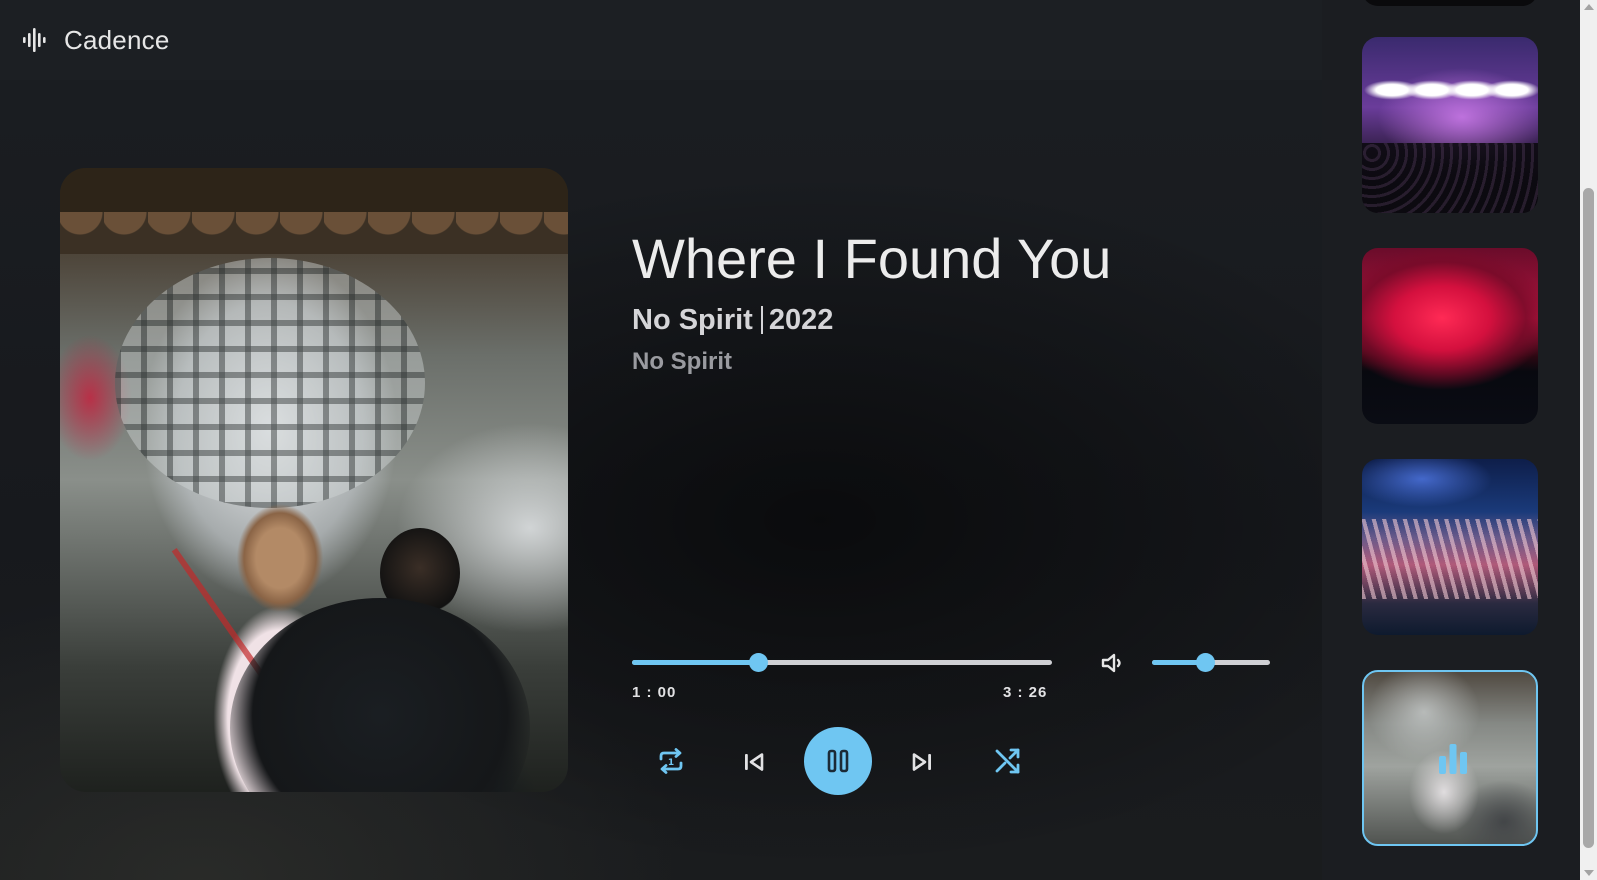  What do you see at coordinates (758, 662) in the screenshot?
I see `progress-handle` at bounding box center [758, 662].